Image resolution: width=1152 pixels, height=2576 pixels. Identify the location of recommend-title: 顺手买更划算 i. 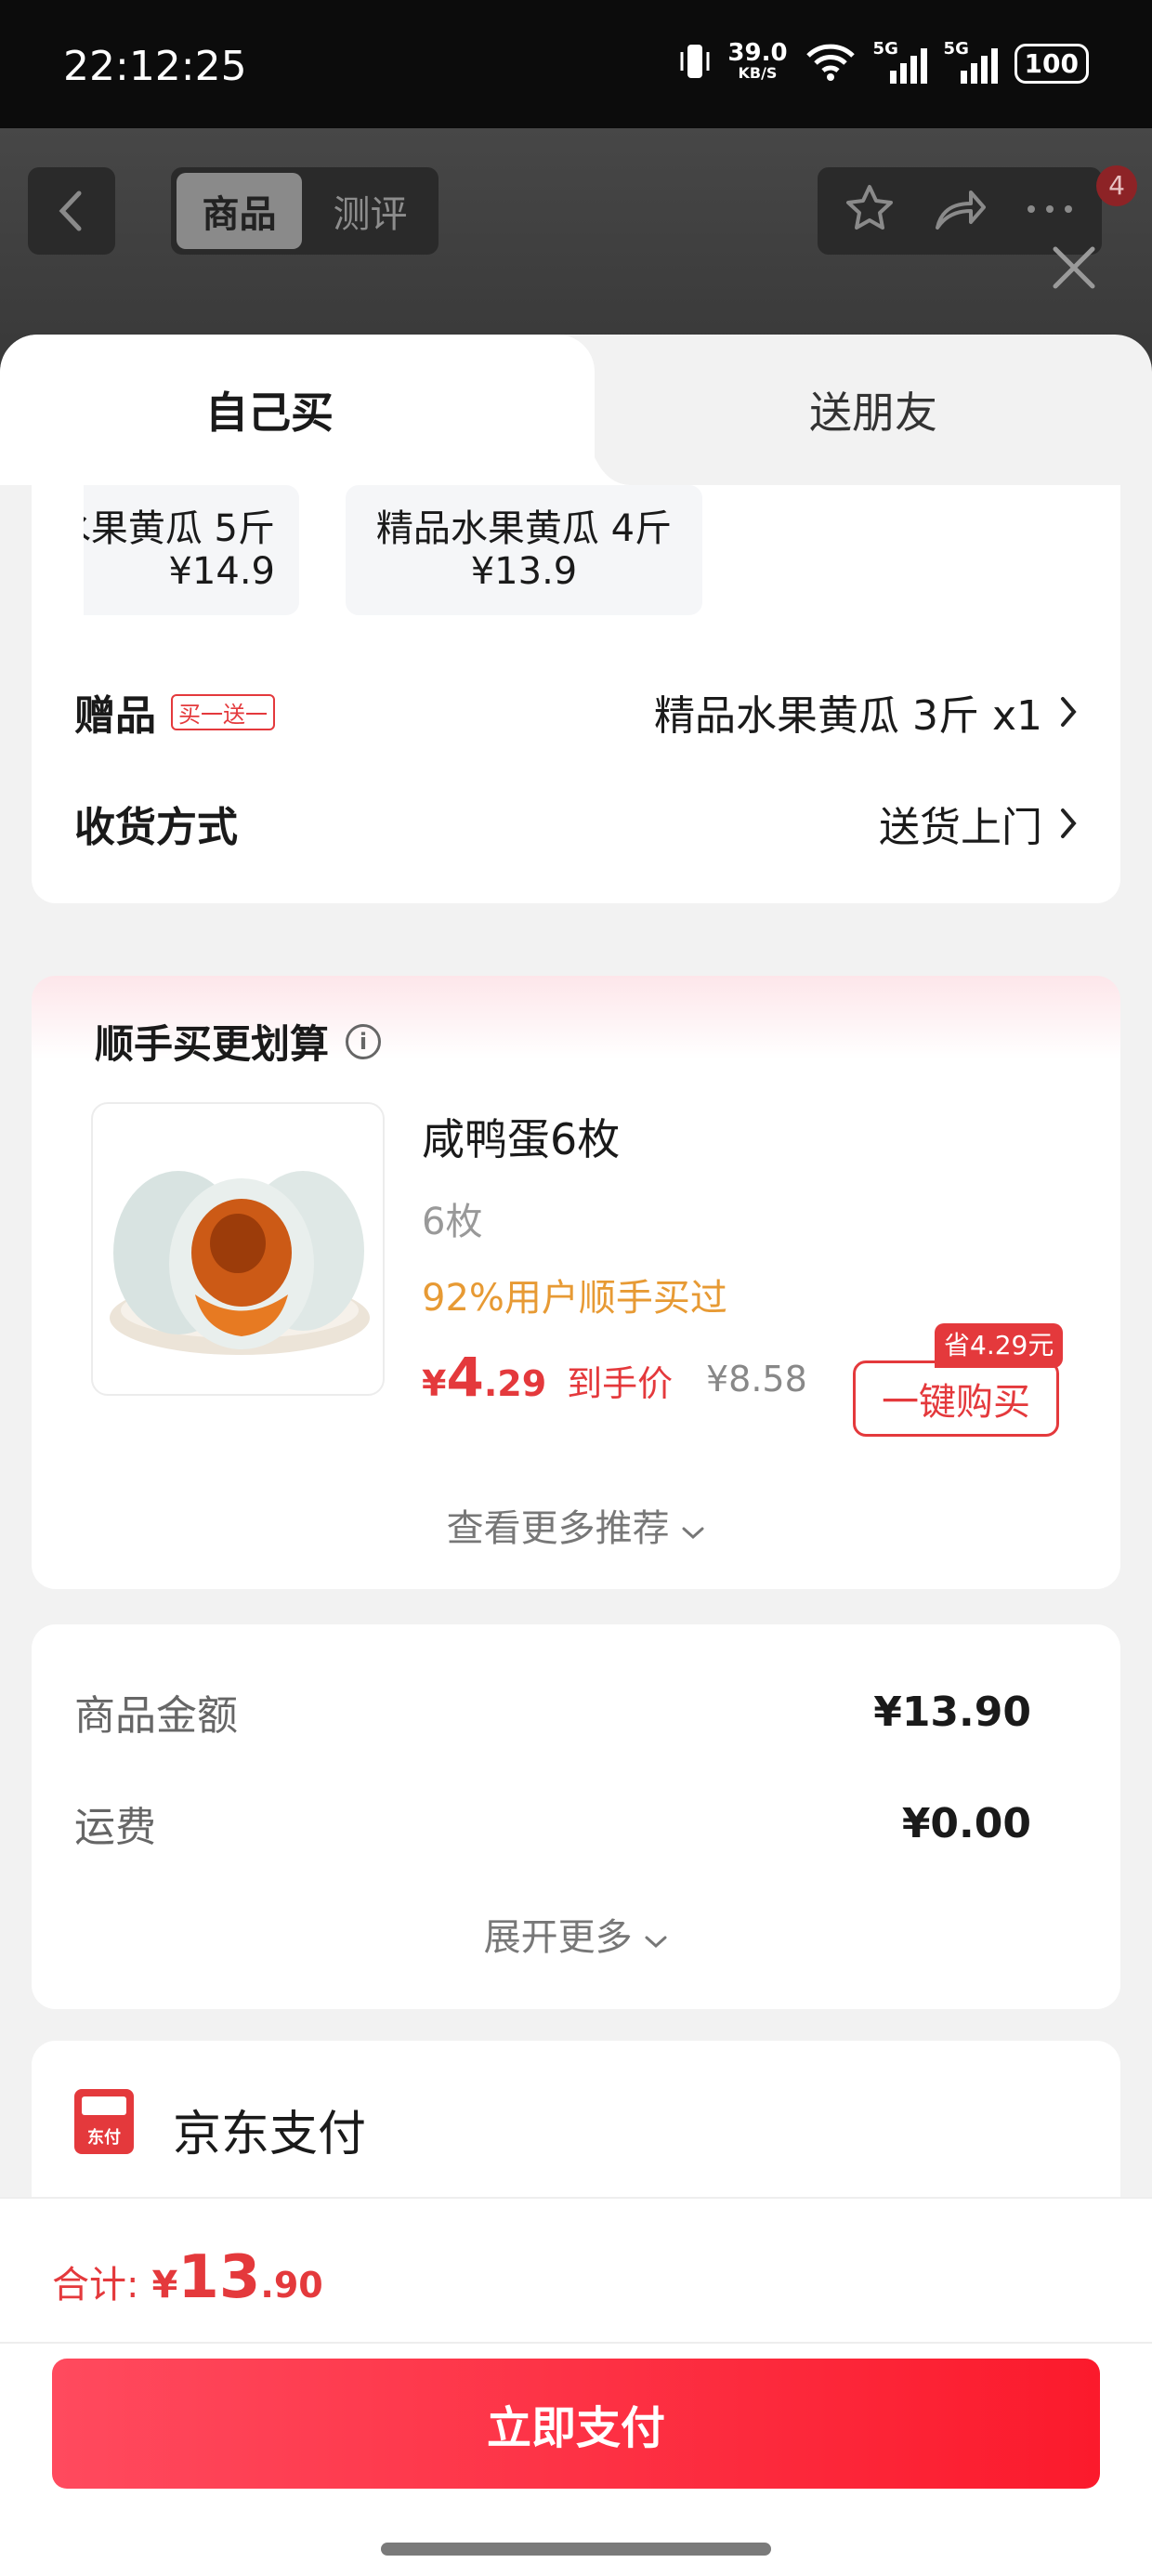
(238, 1041).